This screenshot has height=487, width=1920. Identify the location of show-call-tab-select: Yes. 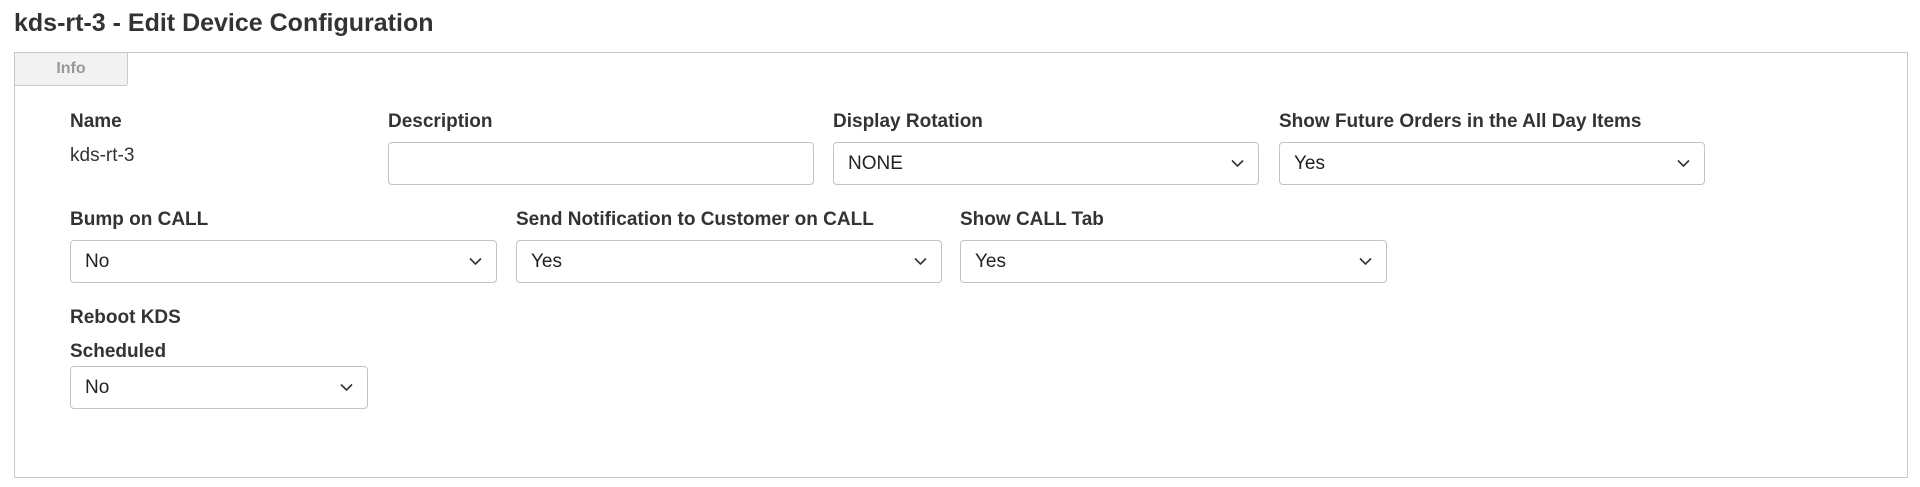
(1173, 261).